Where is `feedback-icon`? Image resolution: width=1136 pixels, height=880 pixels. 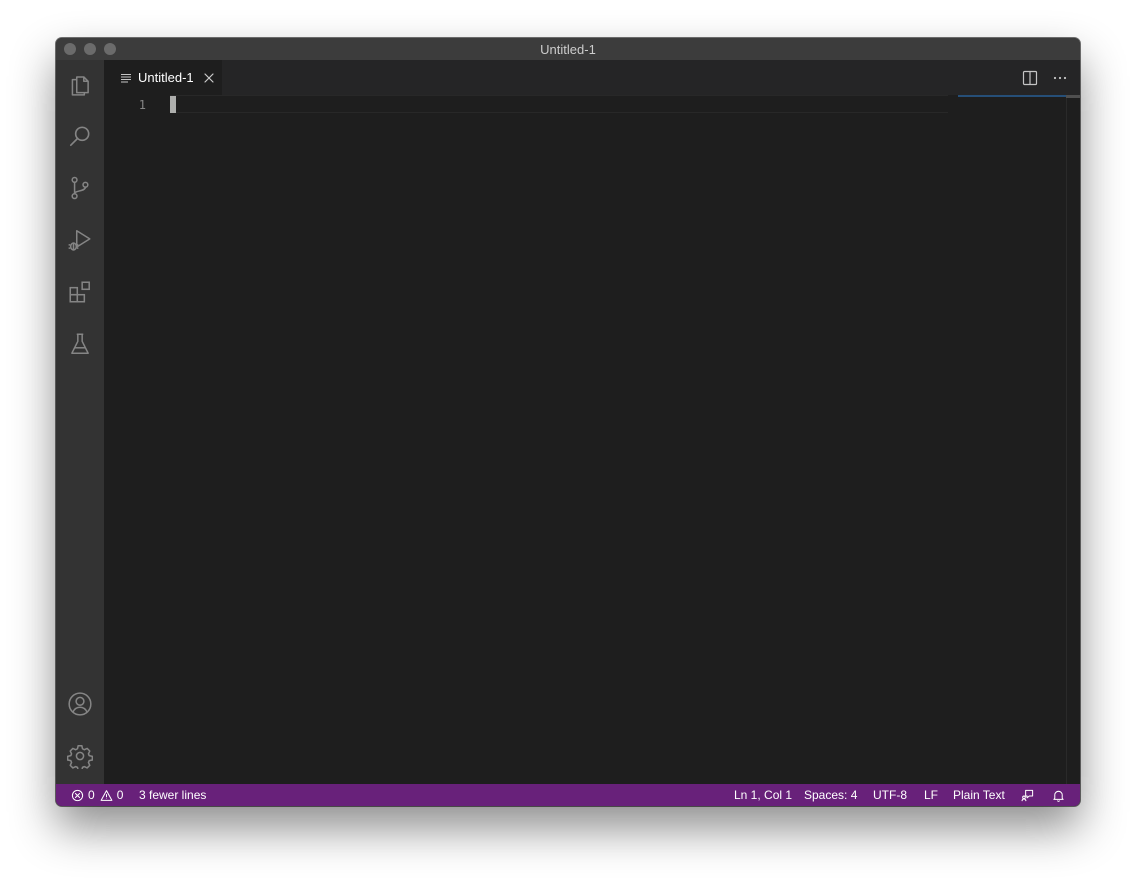
feedback-icon is located at coordinates (1027, 795).